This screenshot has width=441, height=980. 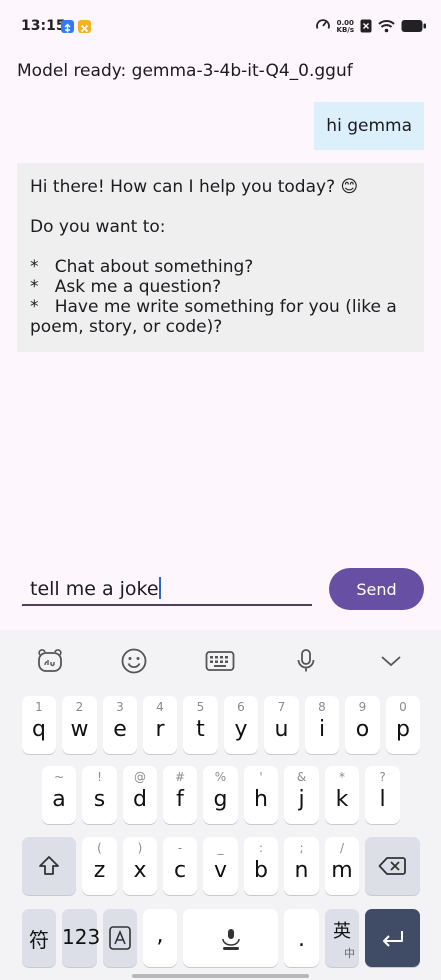 I want to click on period-key: ., so click(x=301, y=938).